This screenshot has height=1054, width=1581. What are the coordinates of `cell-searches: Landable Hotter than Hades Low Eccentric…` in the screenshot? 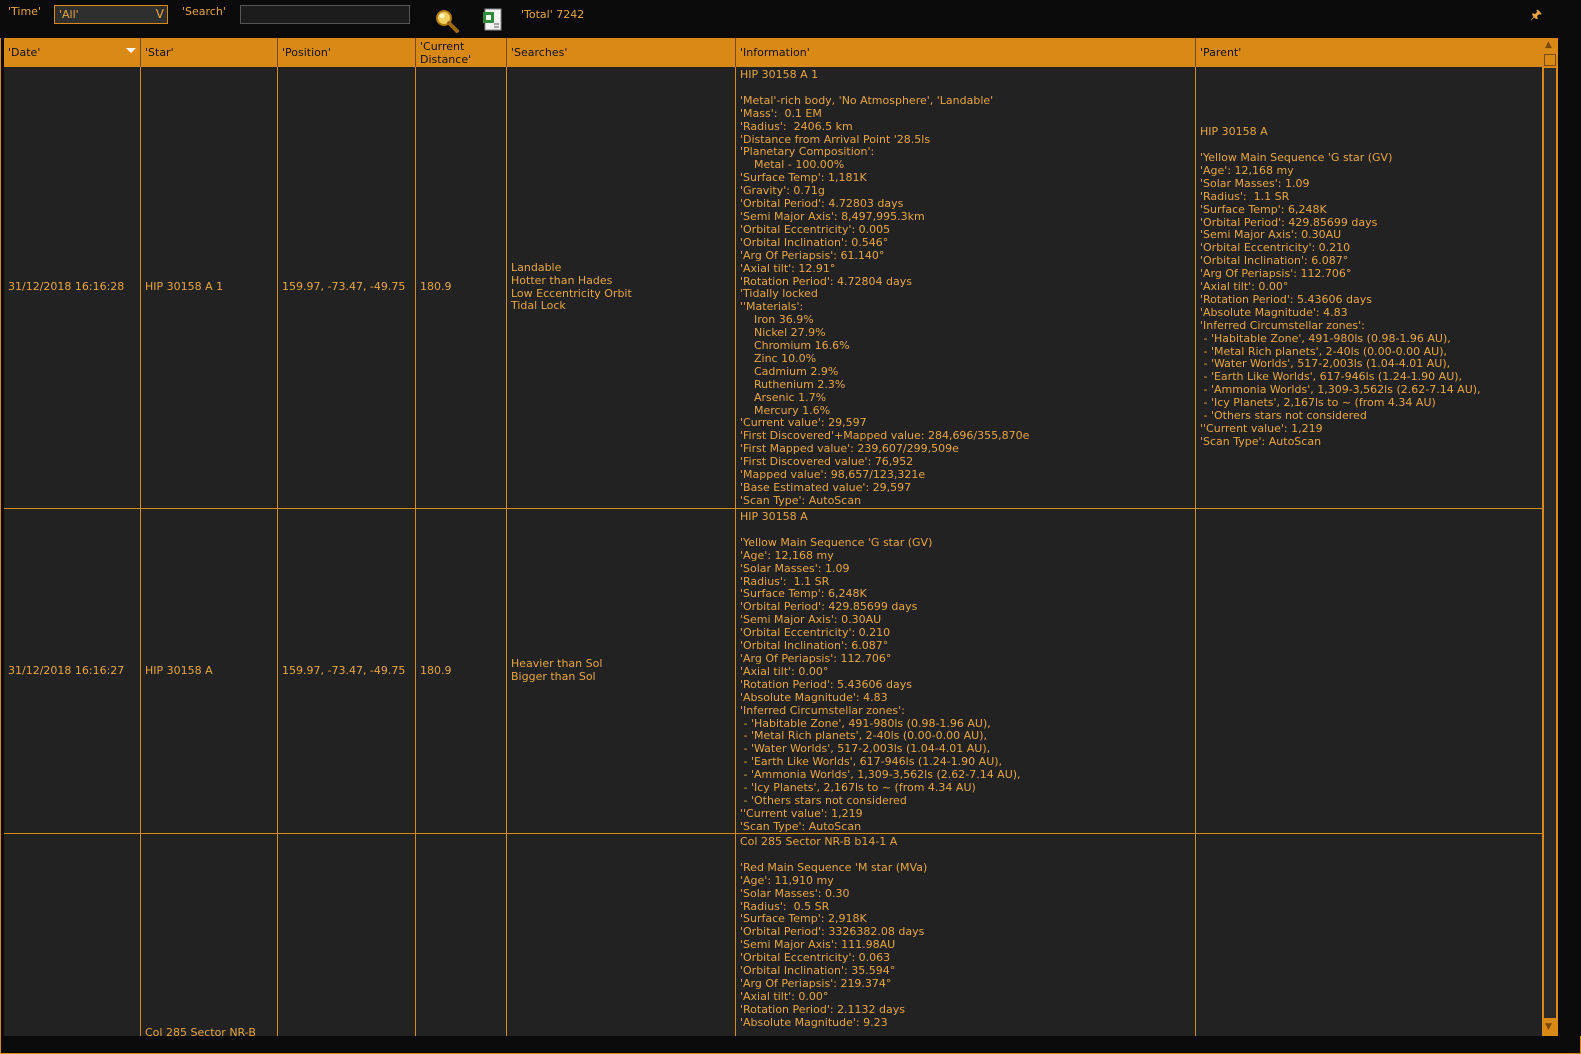 It's located at (621, 287).